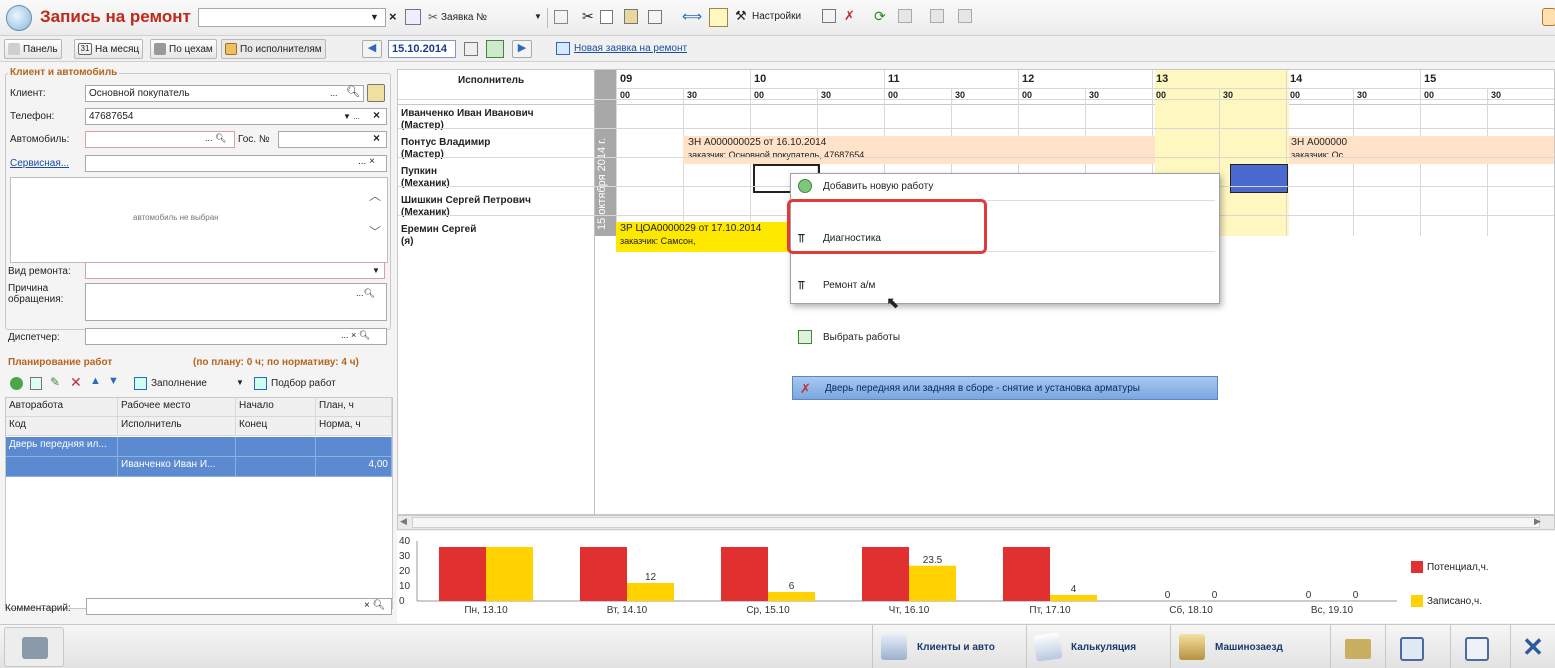 This screenshot has width=1555, height=668. What do you see at coordinates (522, 49) in the screenshot?
I see `next-day-icon: ▶` at bounding box center [522, 49].